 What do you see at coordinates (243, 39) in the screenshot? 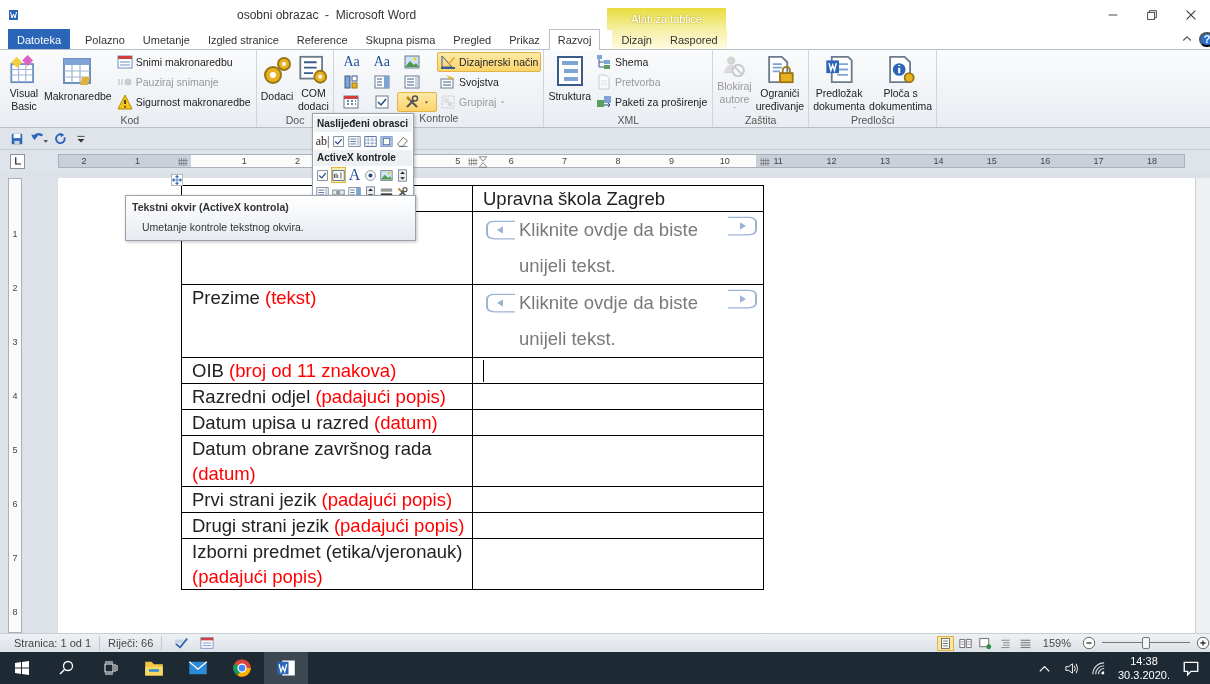
I see `ribbon-tab: Izgled stranice` at bounding box center [243, 39].